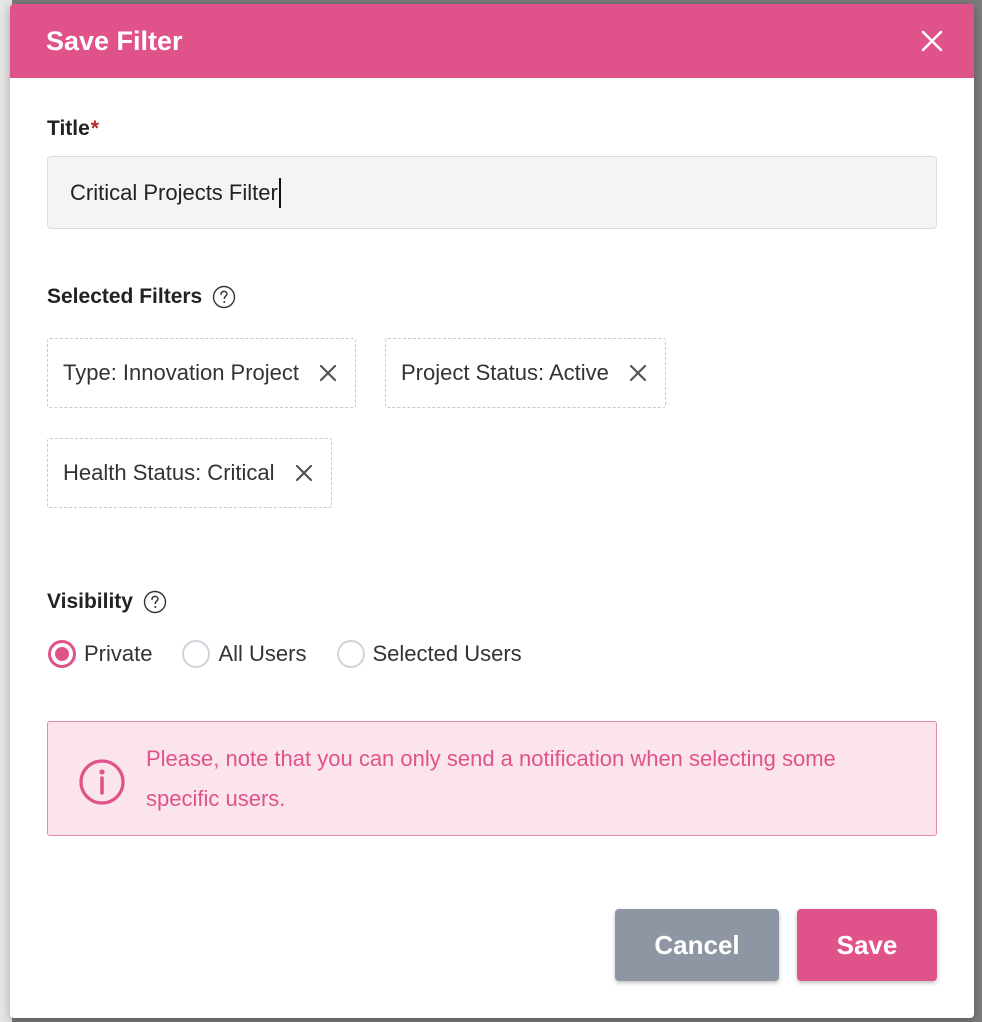 The image size is (982, 1022). I want to click on filter-chip-project-status: Project Status: Active, so click(525, 373).